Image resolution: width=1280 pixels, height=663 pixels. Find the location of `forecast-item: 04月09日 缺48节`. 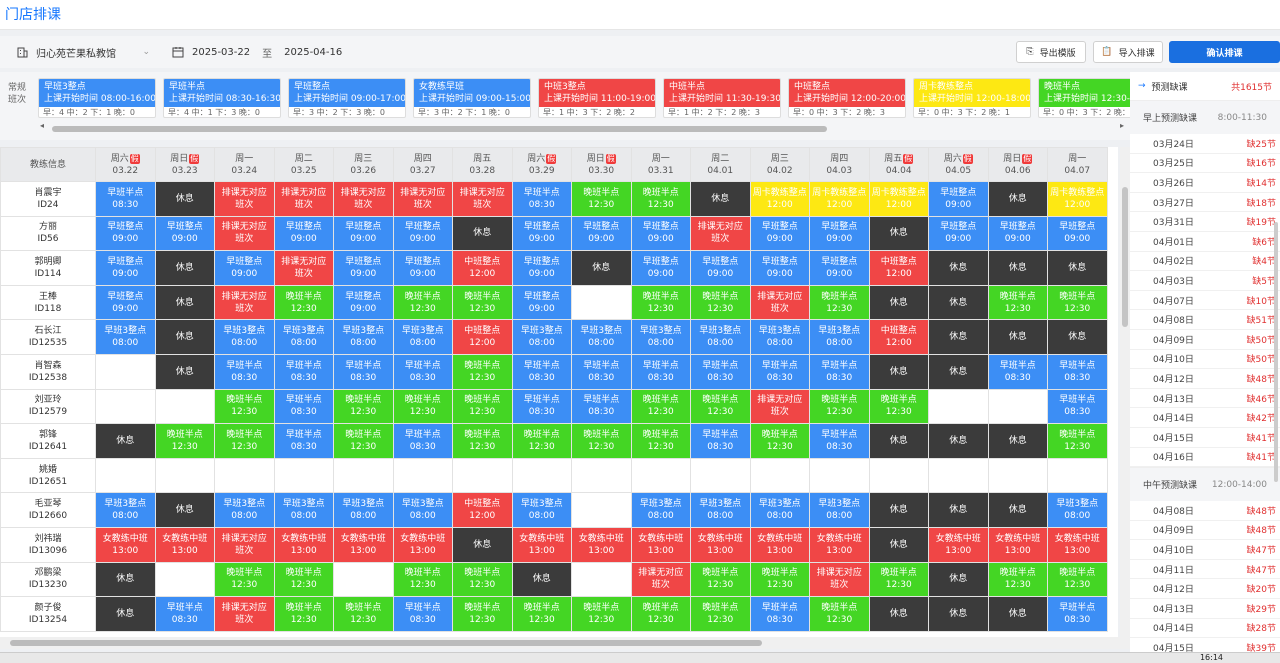

forecast-item: 04月09日 缺48节 is located at coordinates (1205, 531).